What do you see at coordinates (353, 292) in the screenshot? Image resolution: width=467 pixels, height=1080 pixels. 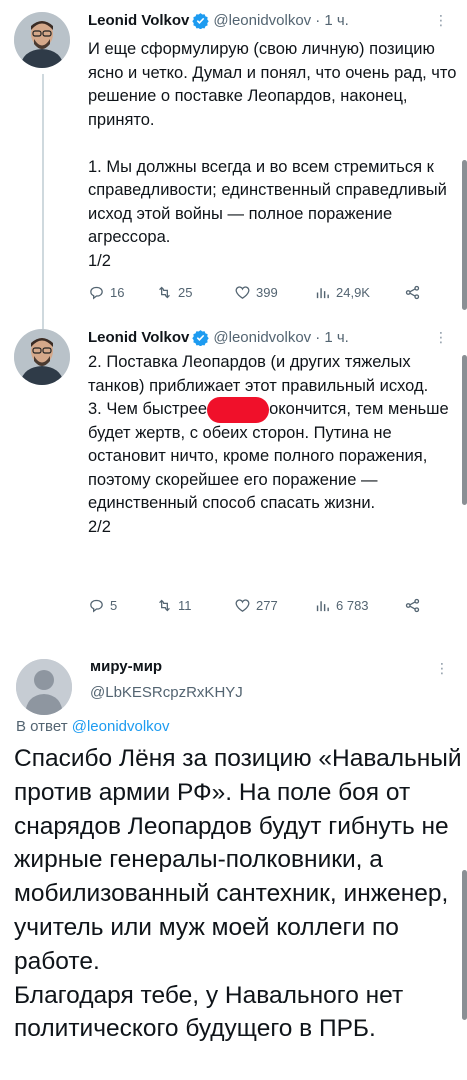 I see `views-count: 24,9K` at bounding box center [353, 292].